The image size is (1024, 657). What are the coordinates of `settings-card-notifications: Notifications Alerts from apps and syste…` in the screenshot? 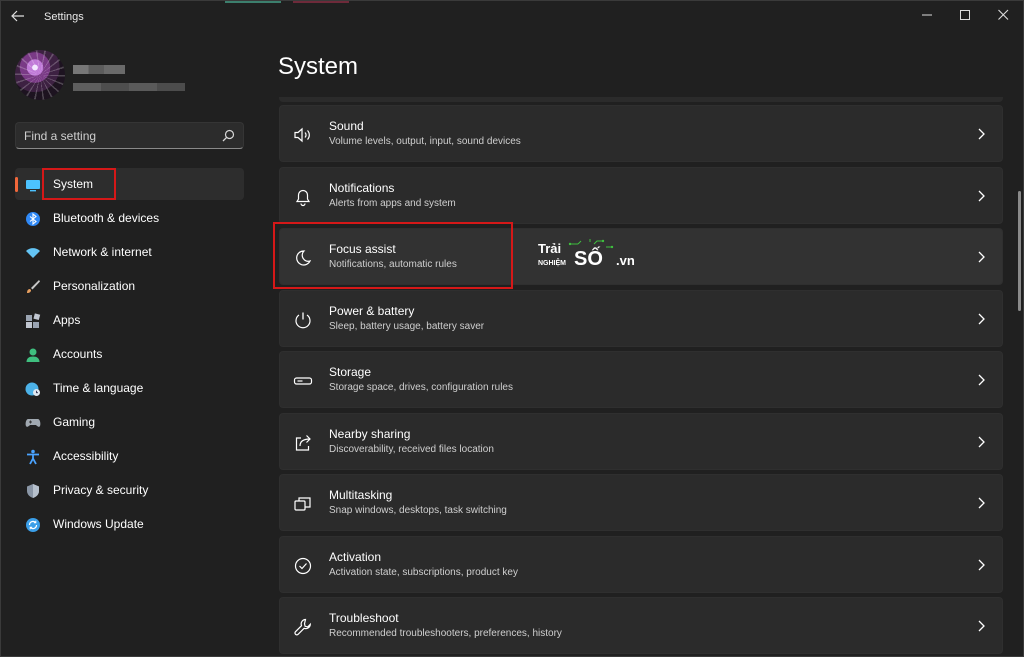 It's located at (641, 195).